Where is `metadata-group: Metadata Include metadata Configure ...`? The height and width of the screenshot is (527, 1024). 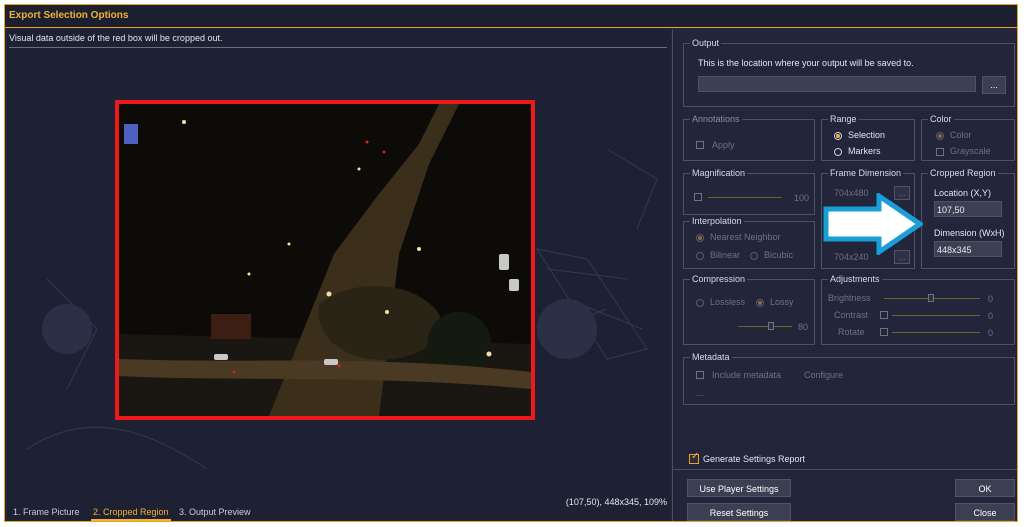 metadata-group: Metadata Include metadata Configure ... is located at coordinates (849, 378).